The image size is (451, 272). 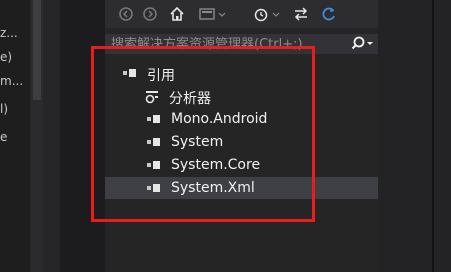 What do you see at coordinates (15, 136) in the screenshot?
I see `code-text-area: z... e) m... l) e` at bounding box center [15, 136].